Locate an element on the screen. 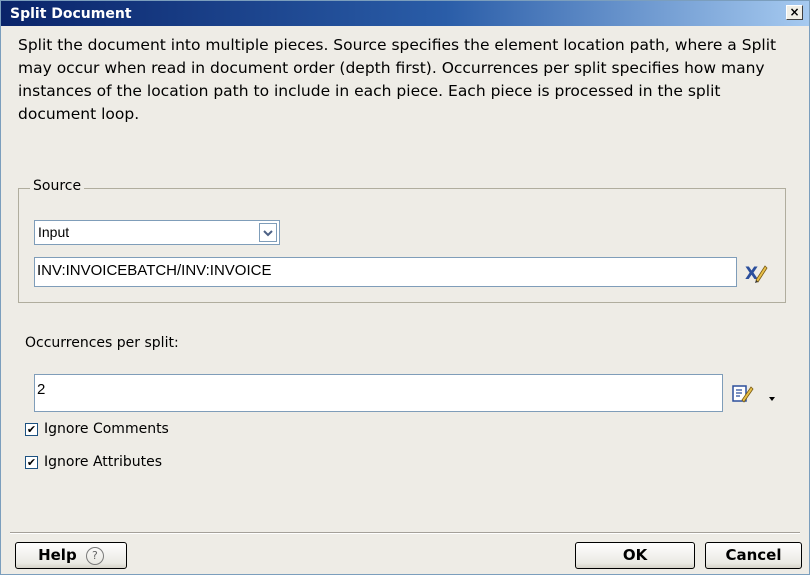 The width and height of the screenshot is (810, 575). source-select: Input is located at coordinates (157, 232).